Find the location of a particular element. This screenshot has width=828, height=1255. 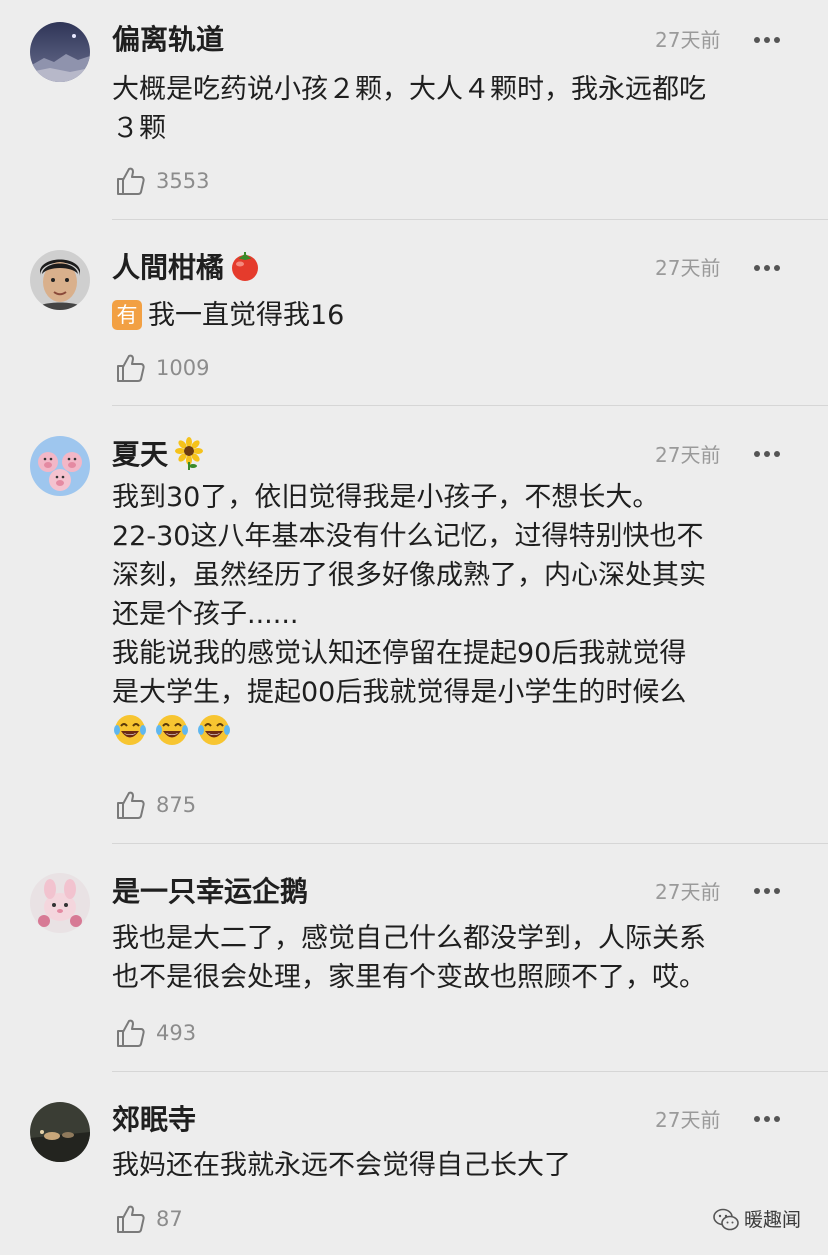

comment-author-name: 夏天 is located at coordinates (159, 455).